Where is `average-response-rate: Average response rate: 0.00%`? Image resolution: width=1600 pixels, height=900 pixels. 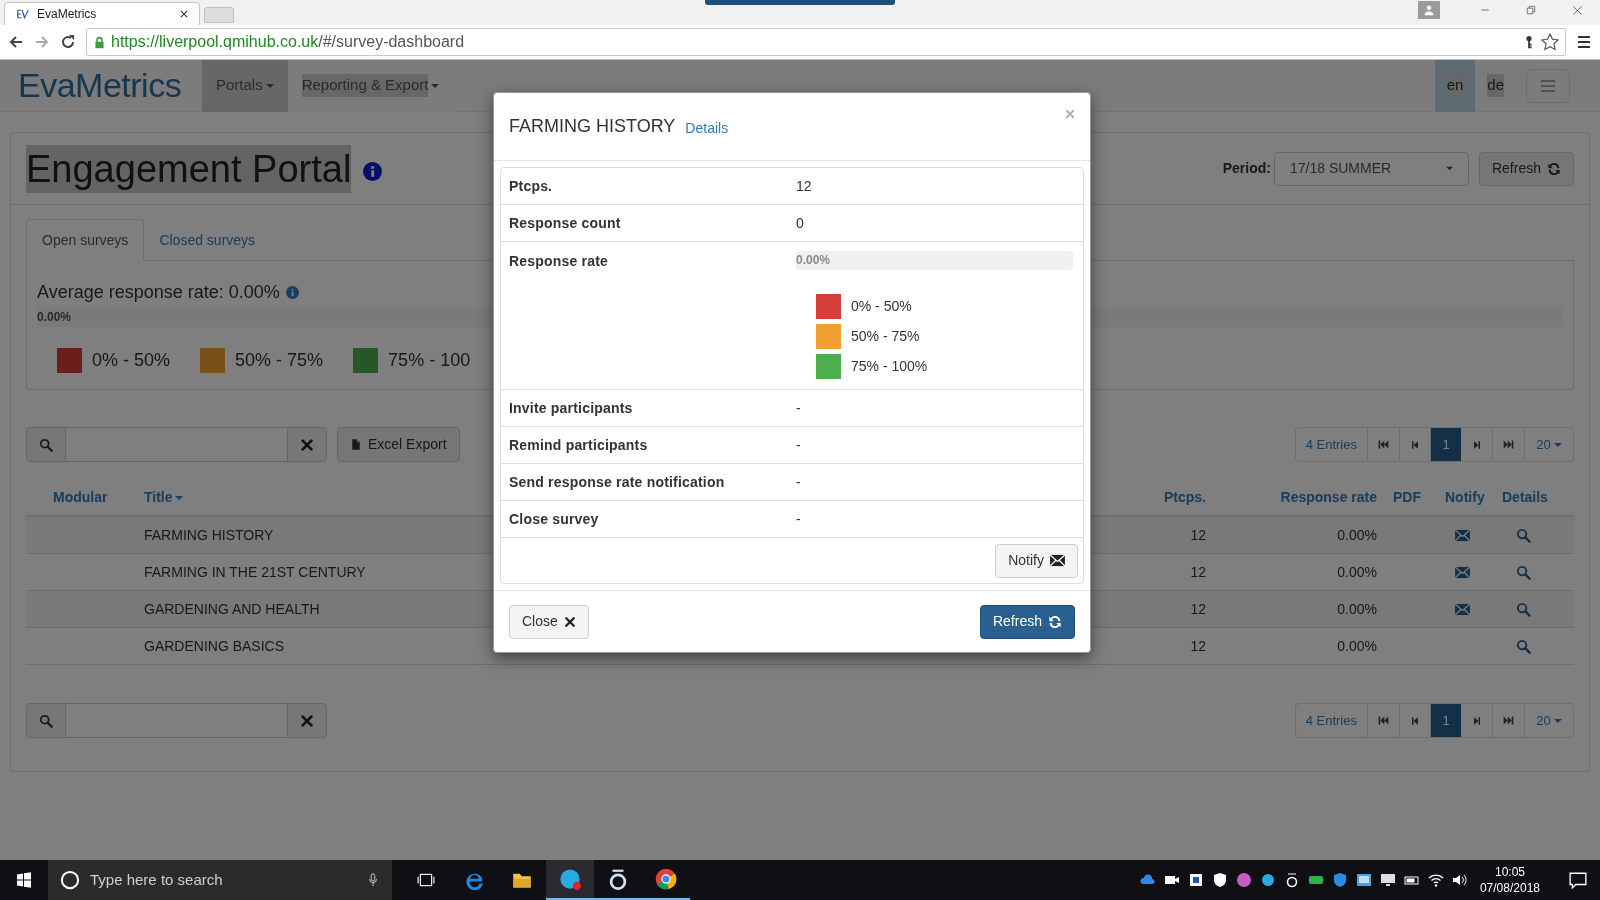
average-response-rate: Average response rate: 0.00% is located at coordinates (158, 292).